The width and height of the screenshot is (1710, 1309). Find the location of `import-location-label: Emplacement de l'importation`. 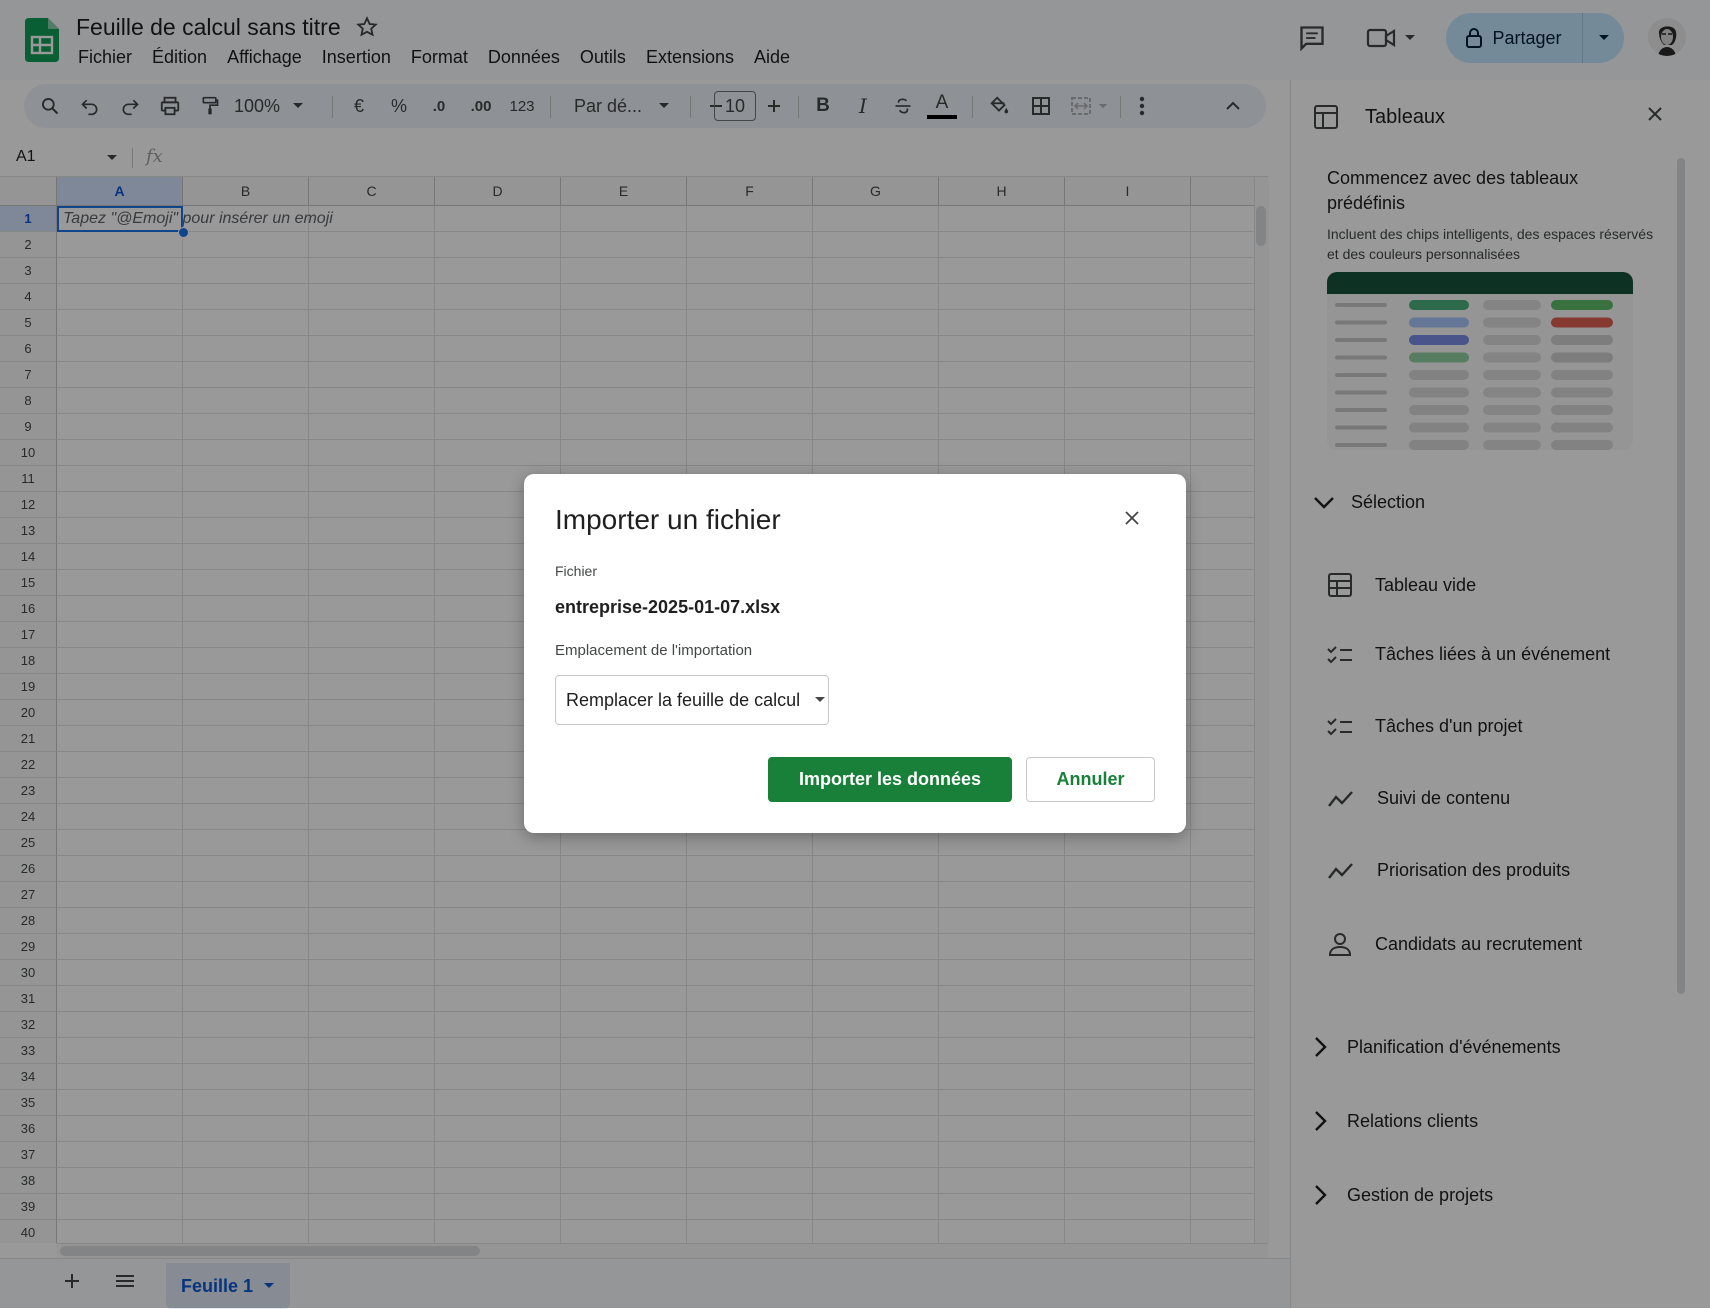

import-location-label: Emplacement de l'importation is located at coordinates (654, 650).